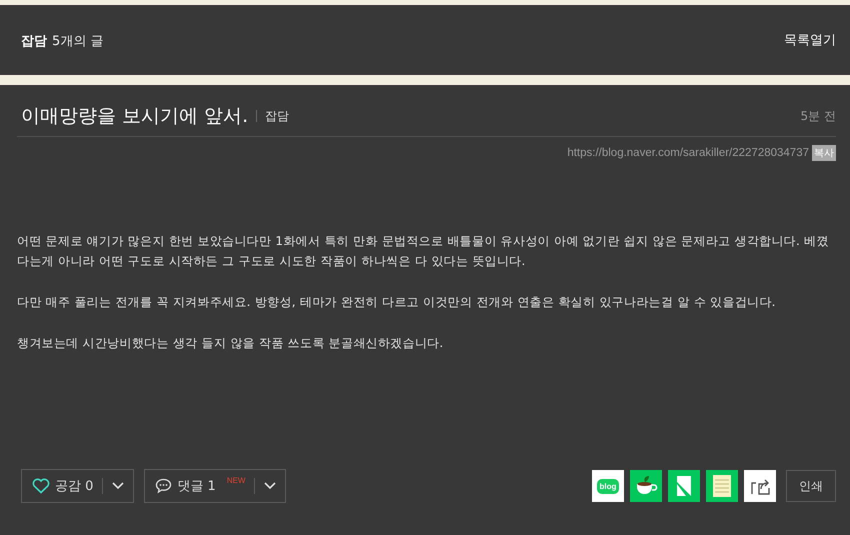  What do you see at coordinates (423, 251) in the screenshot?
I see `post-paragraph: 어떤 문제로 얘기가 많은지 한번 보았습니다만 1화에서 특히 만화 문법적으로 배틀물이 유사성이 아예 없기란 쉽지 않은 문제라고 생각합니다. 베꼈다는게 아니라 어떤 구도로 시작하든 그 구도로 시도한 작품이 하나씩은 다 있다는 뜻입니다.` at bounding box center [423, 251].